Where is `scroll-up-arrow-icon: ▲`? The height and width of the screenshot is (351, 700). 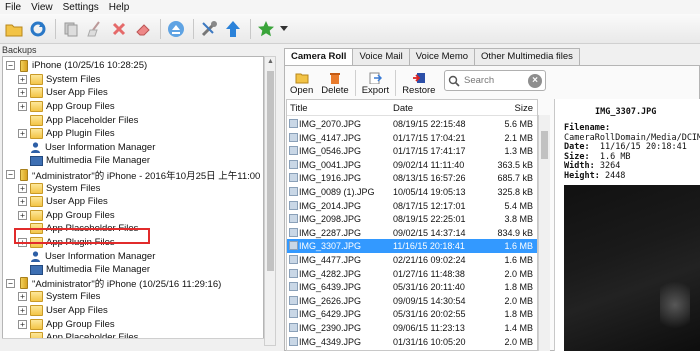
scroll-up-arrow-icon: ▲ is located at coordinates (270, 61).